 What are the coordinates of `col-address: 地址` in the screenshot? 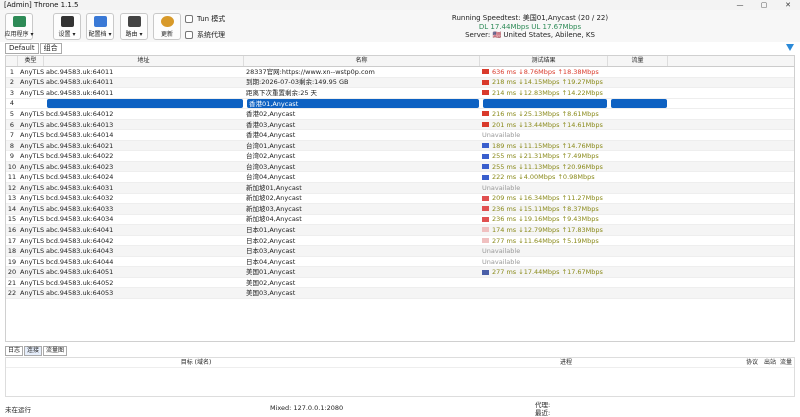 It's located at (144, 61).